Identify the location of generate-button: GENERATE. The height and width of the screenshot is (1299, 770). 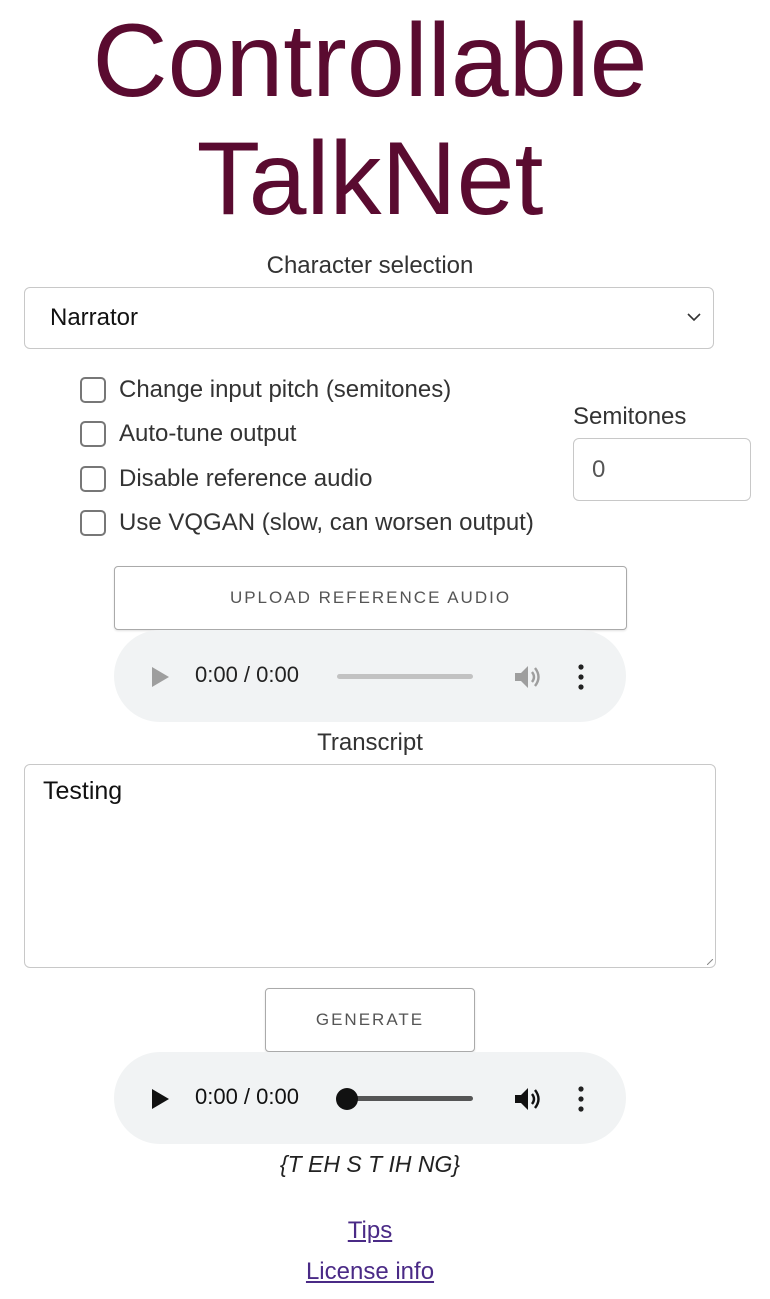
(370, 1020).